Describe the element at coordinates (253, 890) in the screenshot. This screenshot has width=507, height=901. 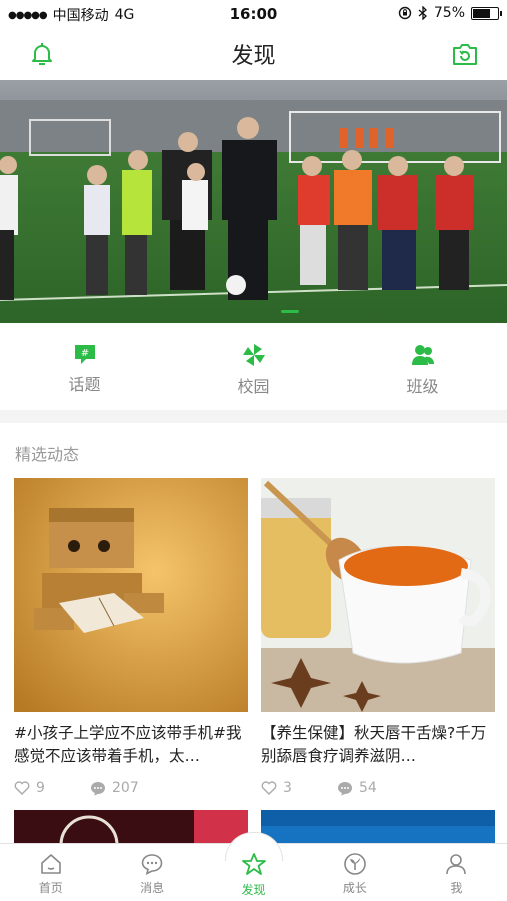
I see `tab-label: 发现` at that location.